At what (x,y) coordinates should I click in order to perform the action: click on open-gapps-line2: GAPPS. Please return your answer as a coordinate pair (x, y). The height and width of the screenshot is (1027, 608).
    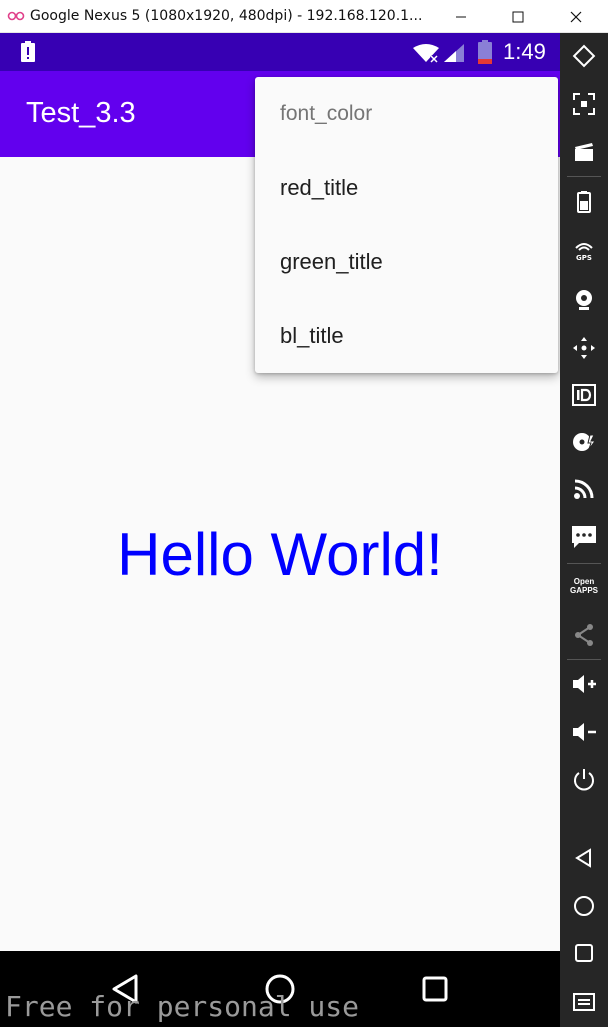
    Looking at the image, I should click on (583, 590).